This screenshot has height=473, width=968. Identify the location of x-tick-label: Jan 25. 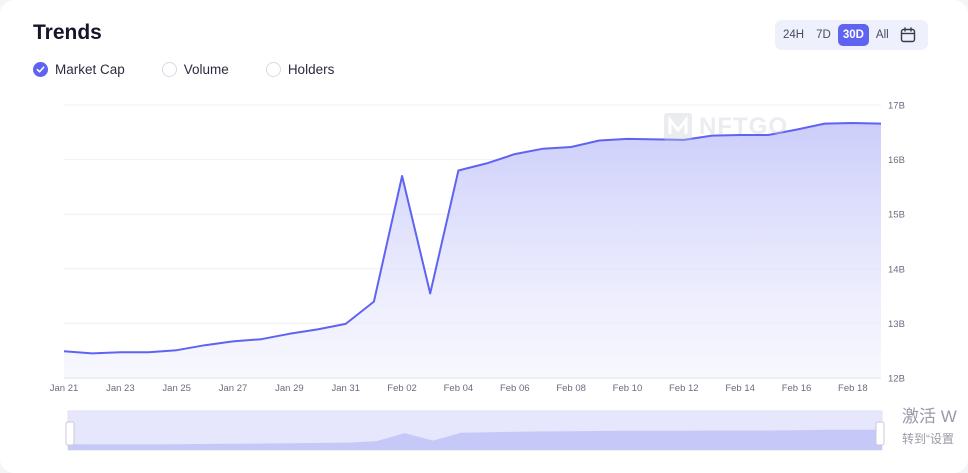
(176, 388).